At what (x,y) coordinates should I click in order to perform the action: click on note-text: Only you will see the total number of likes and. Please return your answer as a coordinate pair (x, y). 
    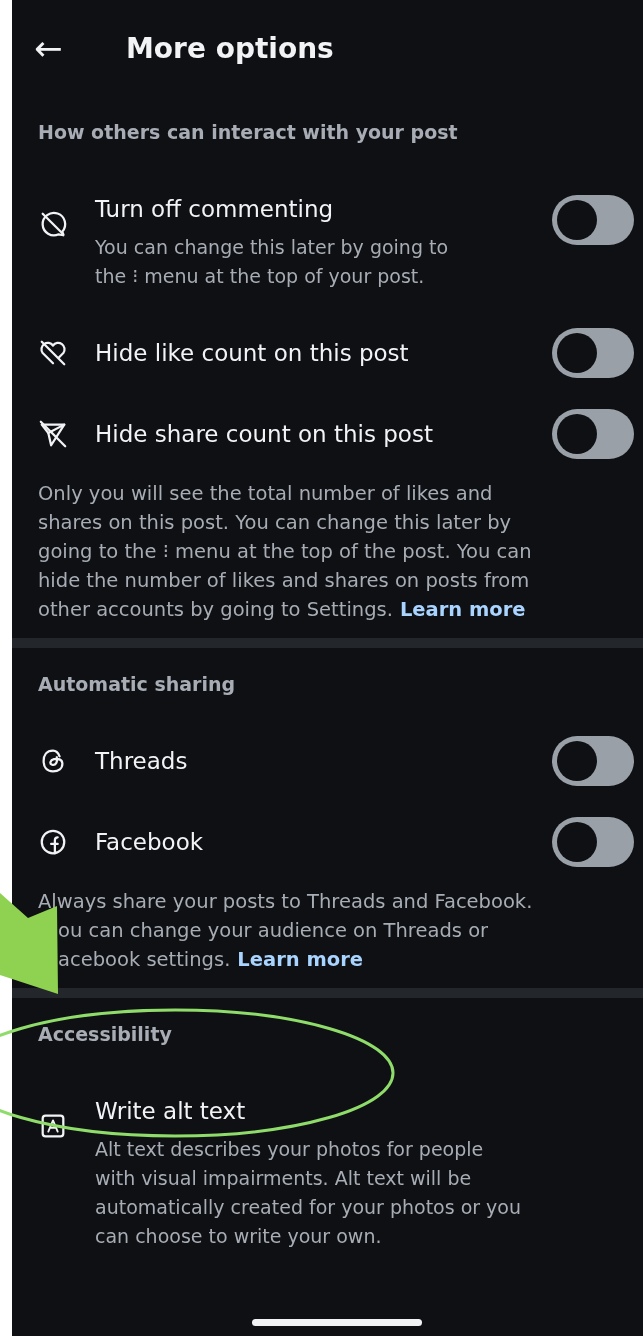
    Looking at the image, I should click on (266, 494).